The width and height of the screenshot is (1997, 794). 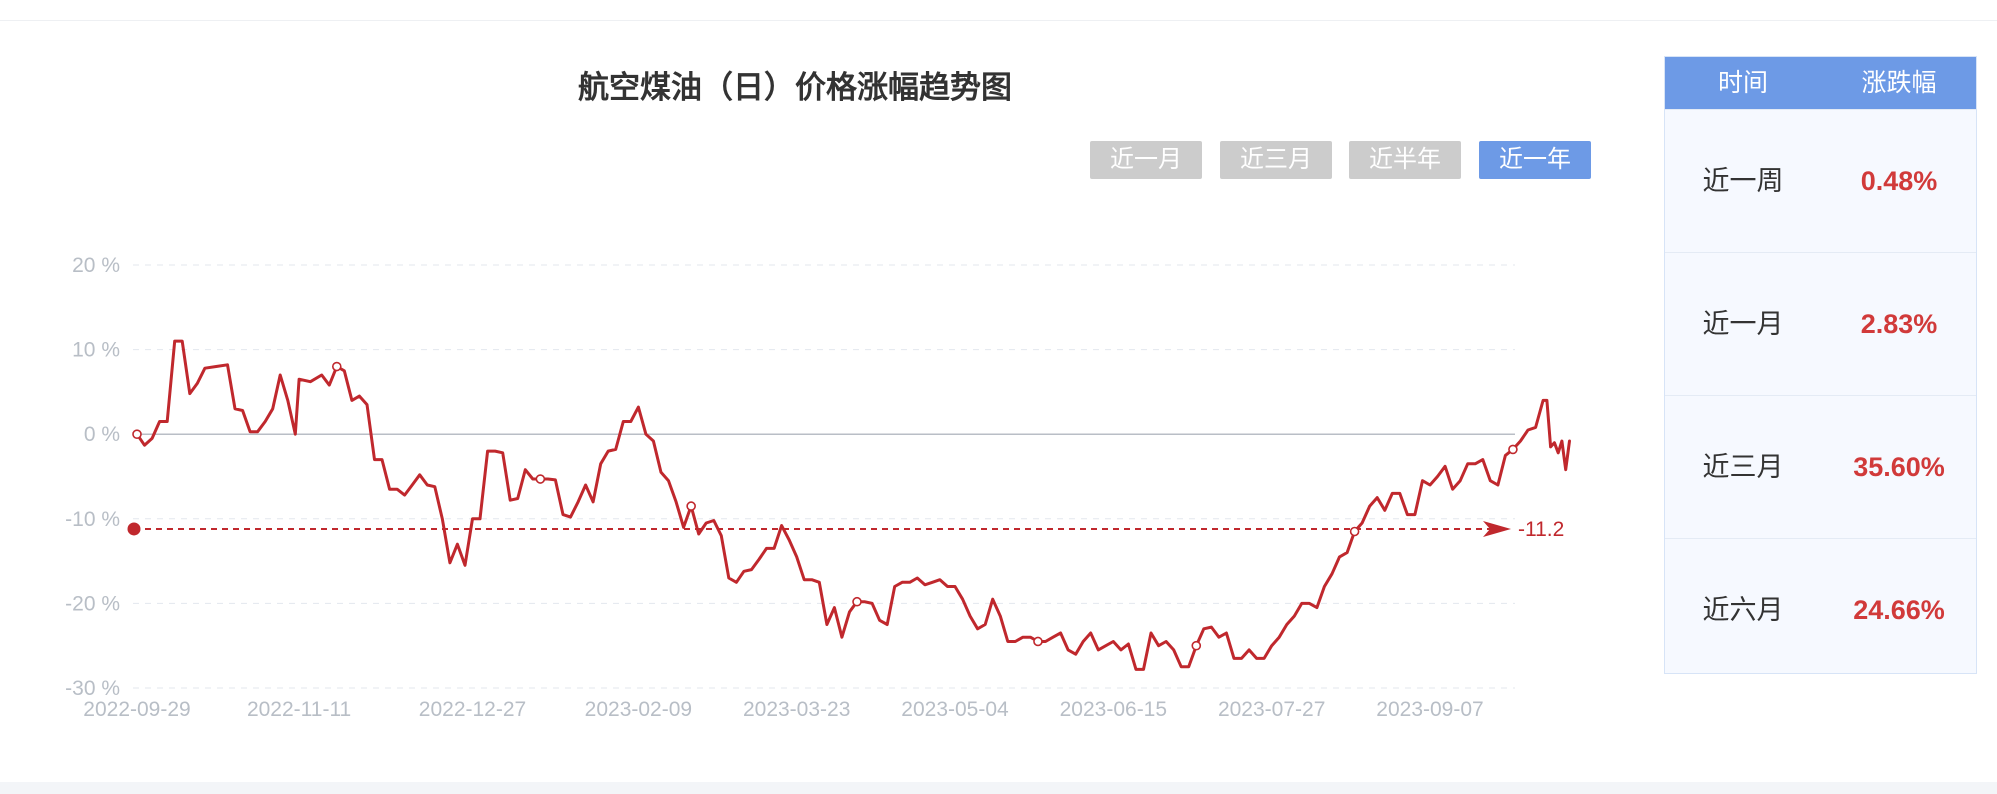 I want to click on x-tick-label: 2023-02-09, so click(x=638, y=709).